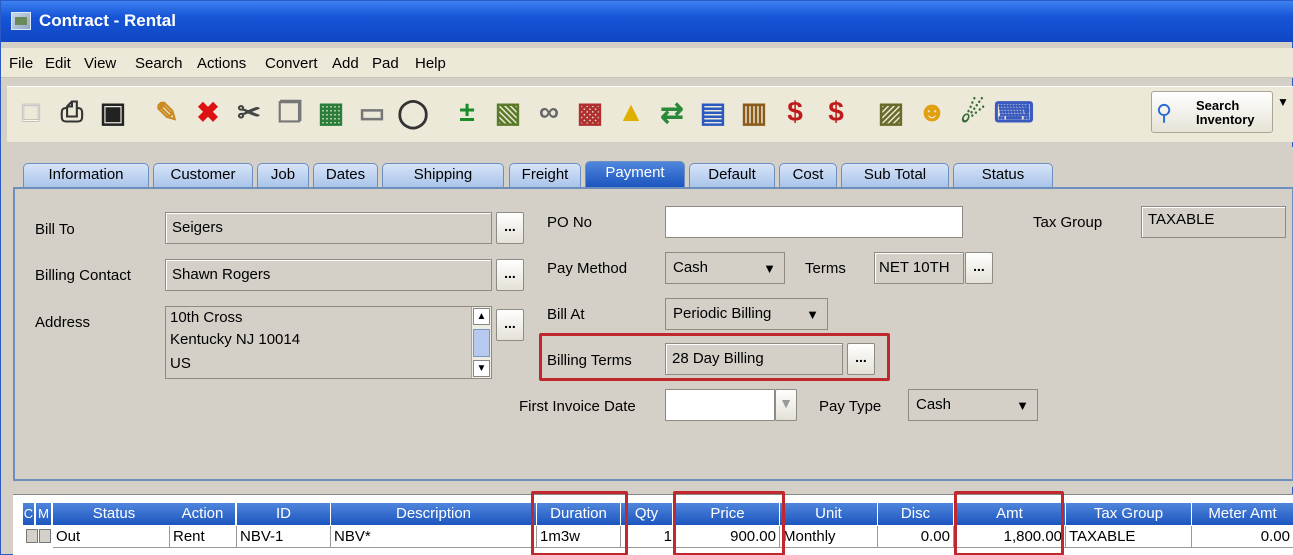  I want to click on search-inventory-button: ⚲ Search Inventory, so click(1212, 112).